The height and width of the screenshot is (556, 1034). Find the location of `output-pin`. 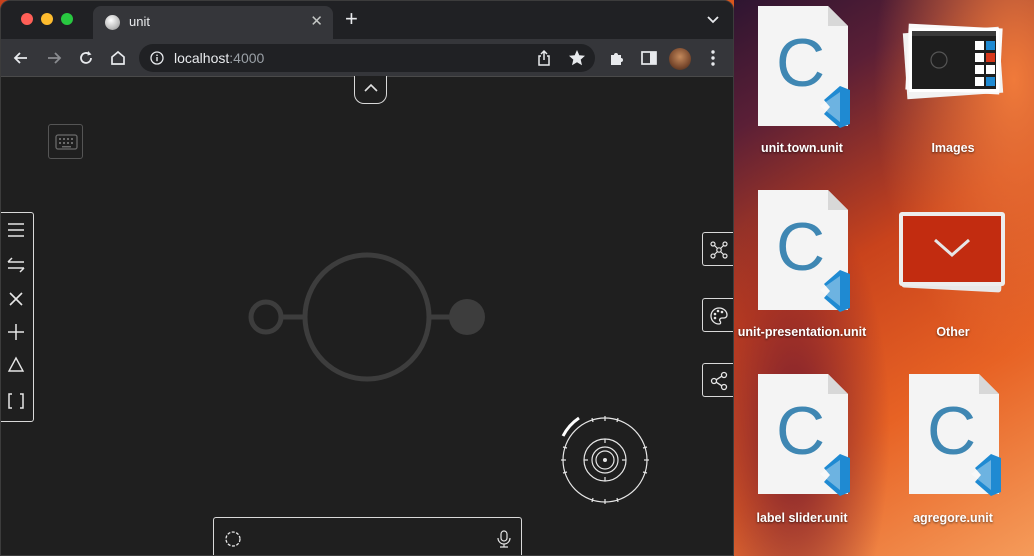

output-pin is located at coordinates (467, 317).